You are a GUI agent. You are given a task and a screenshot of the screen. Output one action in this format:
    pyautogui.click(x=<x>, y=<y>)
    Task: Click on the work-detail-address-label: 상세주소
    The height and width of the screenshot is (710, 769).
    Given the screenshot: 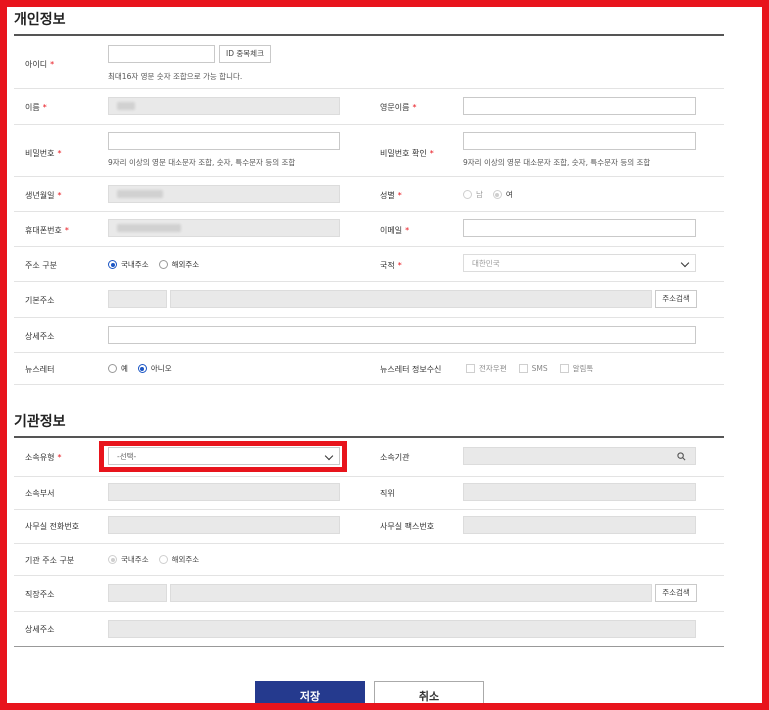 What is the action you would take?
    pyautogui.click(x=40, y=629)
    